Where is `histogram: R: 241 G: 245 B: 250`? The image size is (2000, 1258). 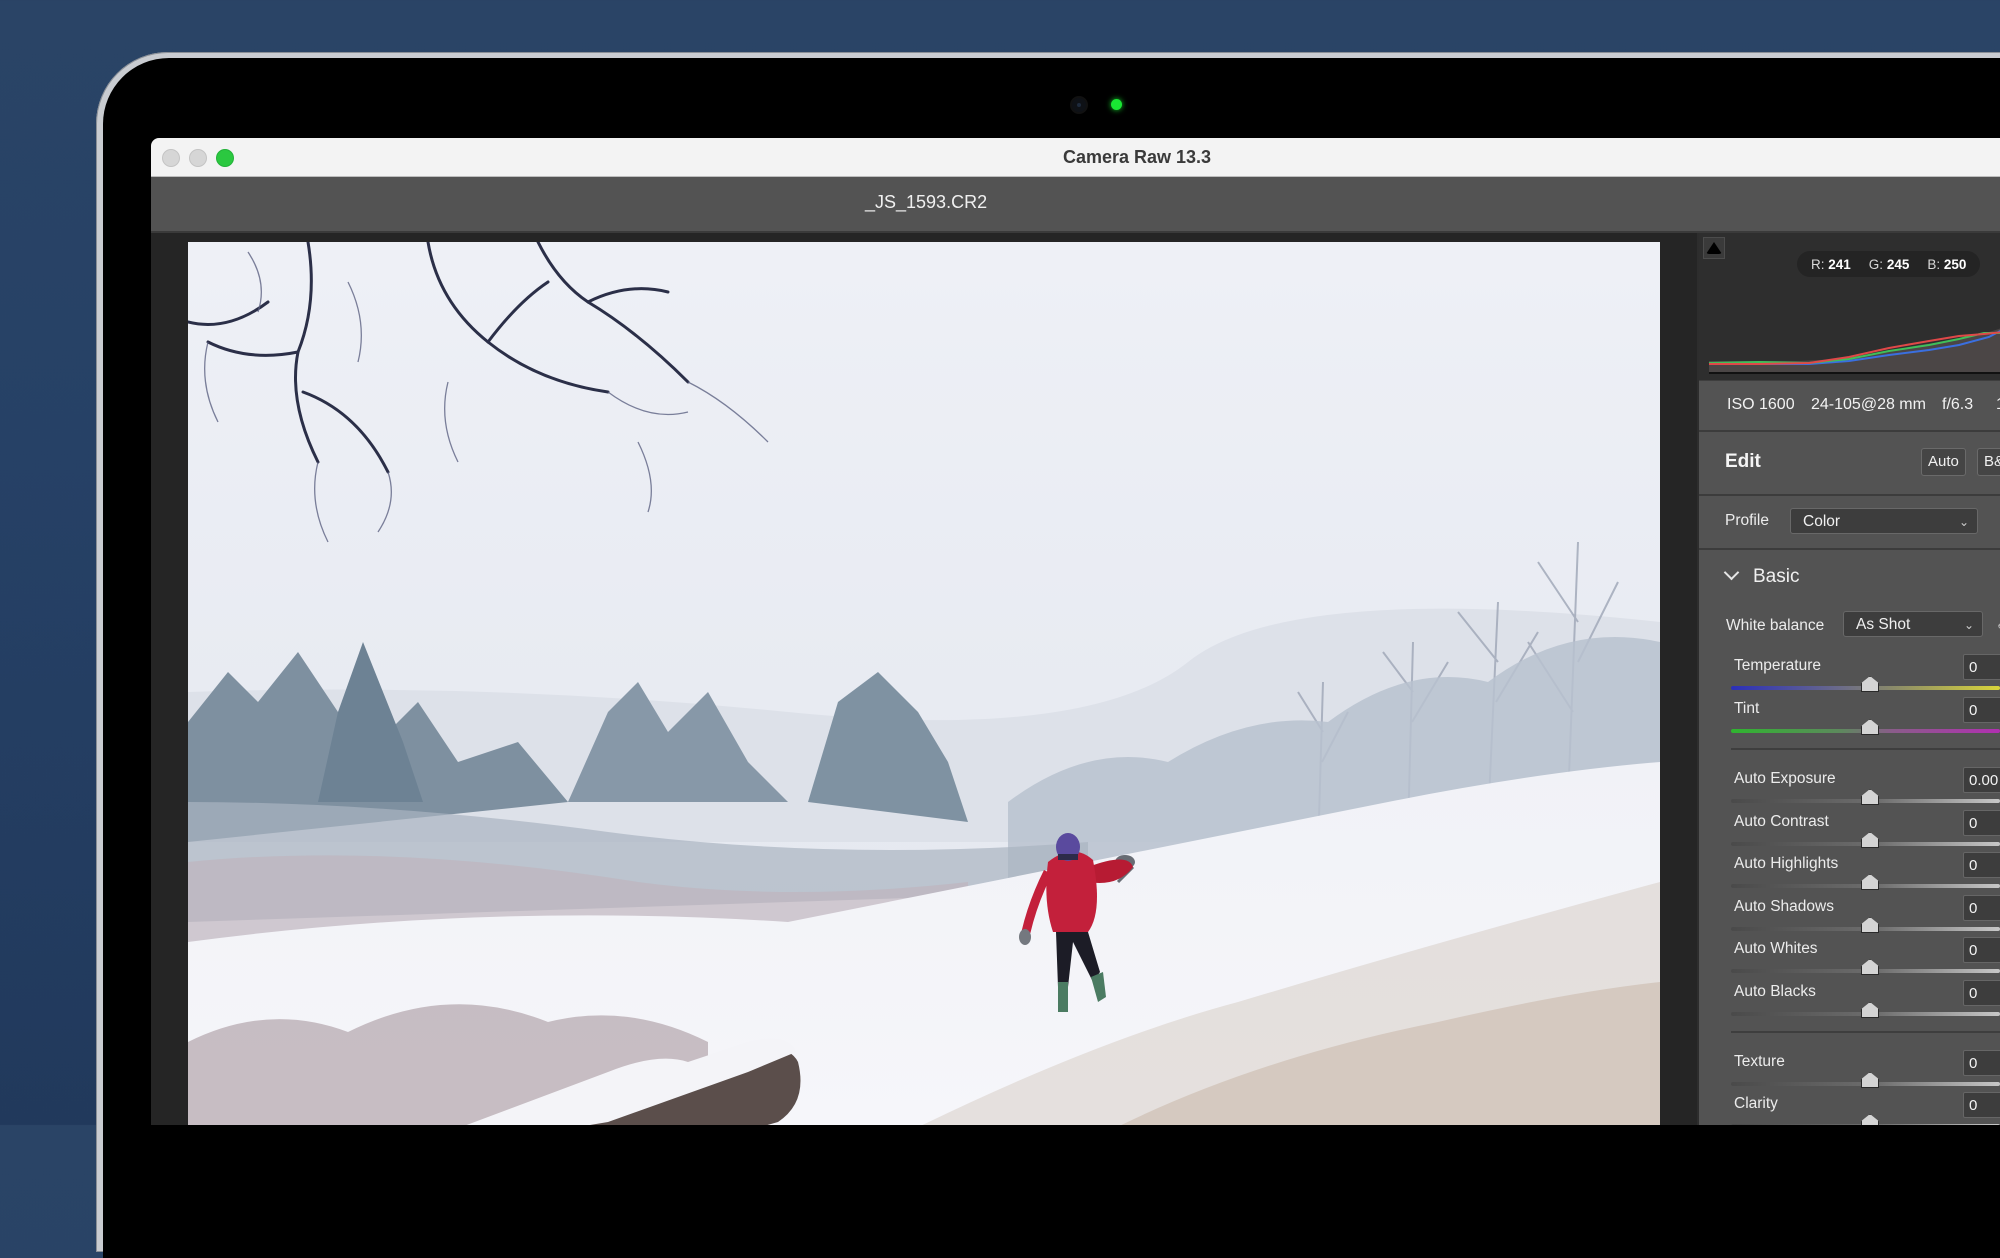
histogram: R: 241 G: 245 B: 250 is located at coordinates (1849, 307).